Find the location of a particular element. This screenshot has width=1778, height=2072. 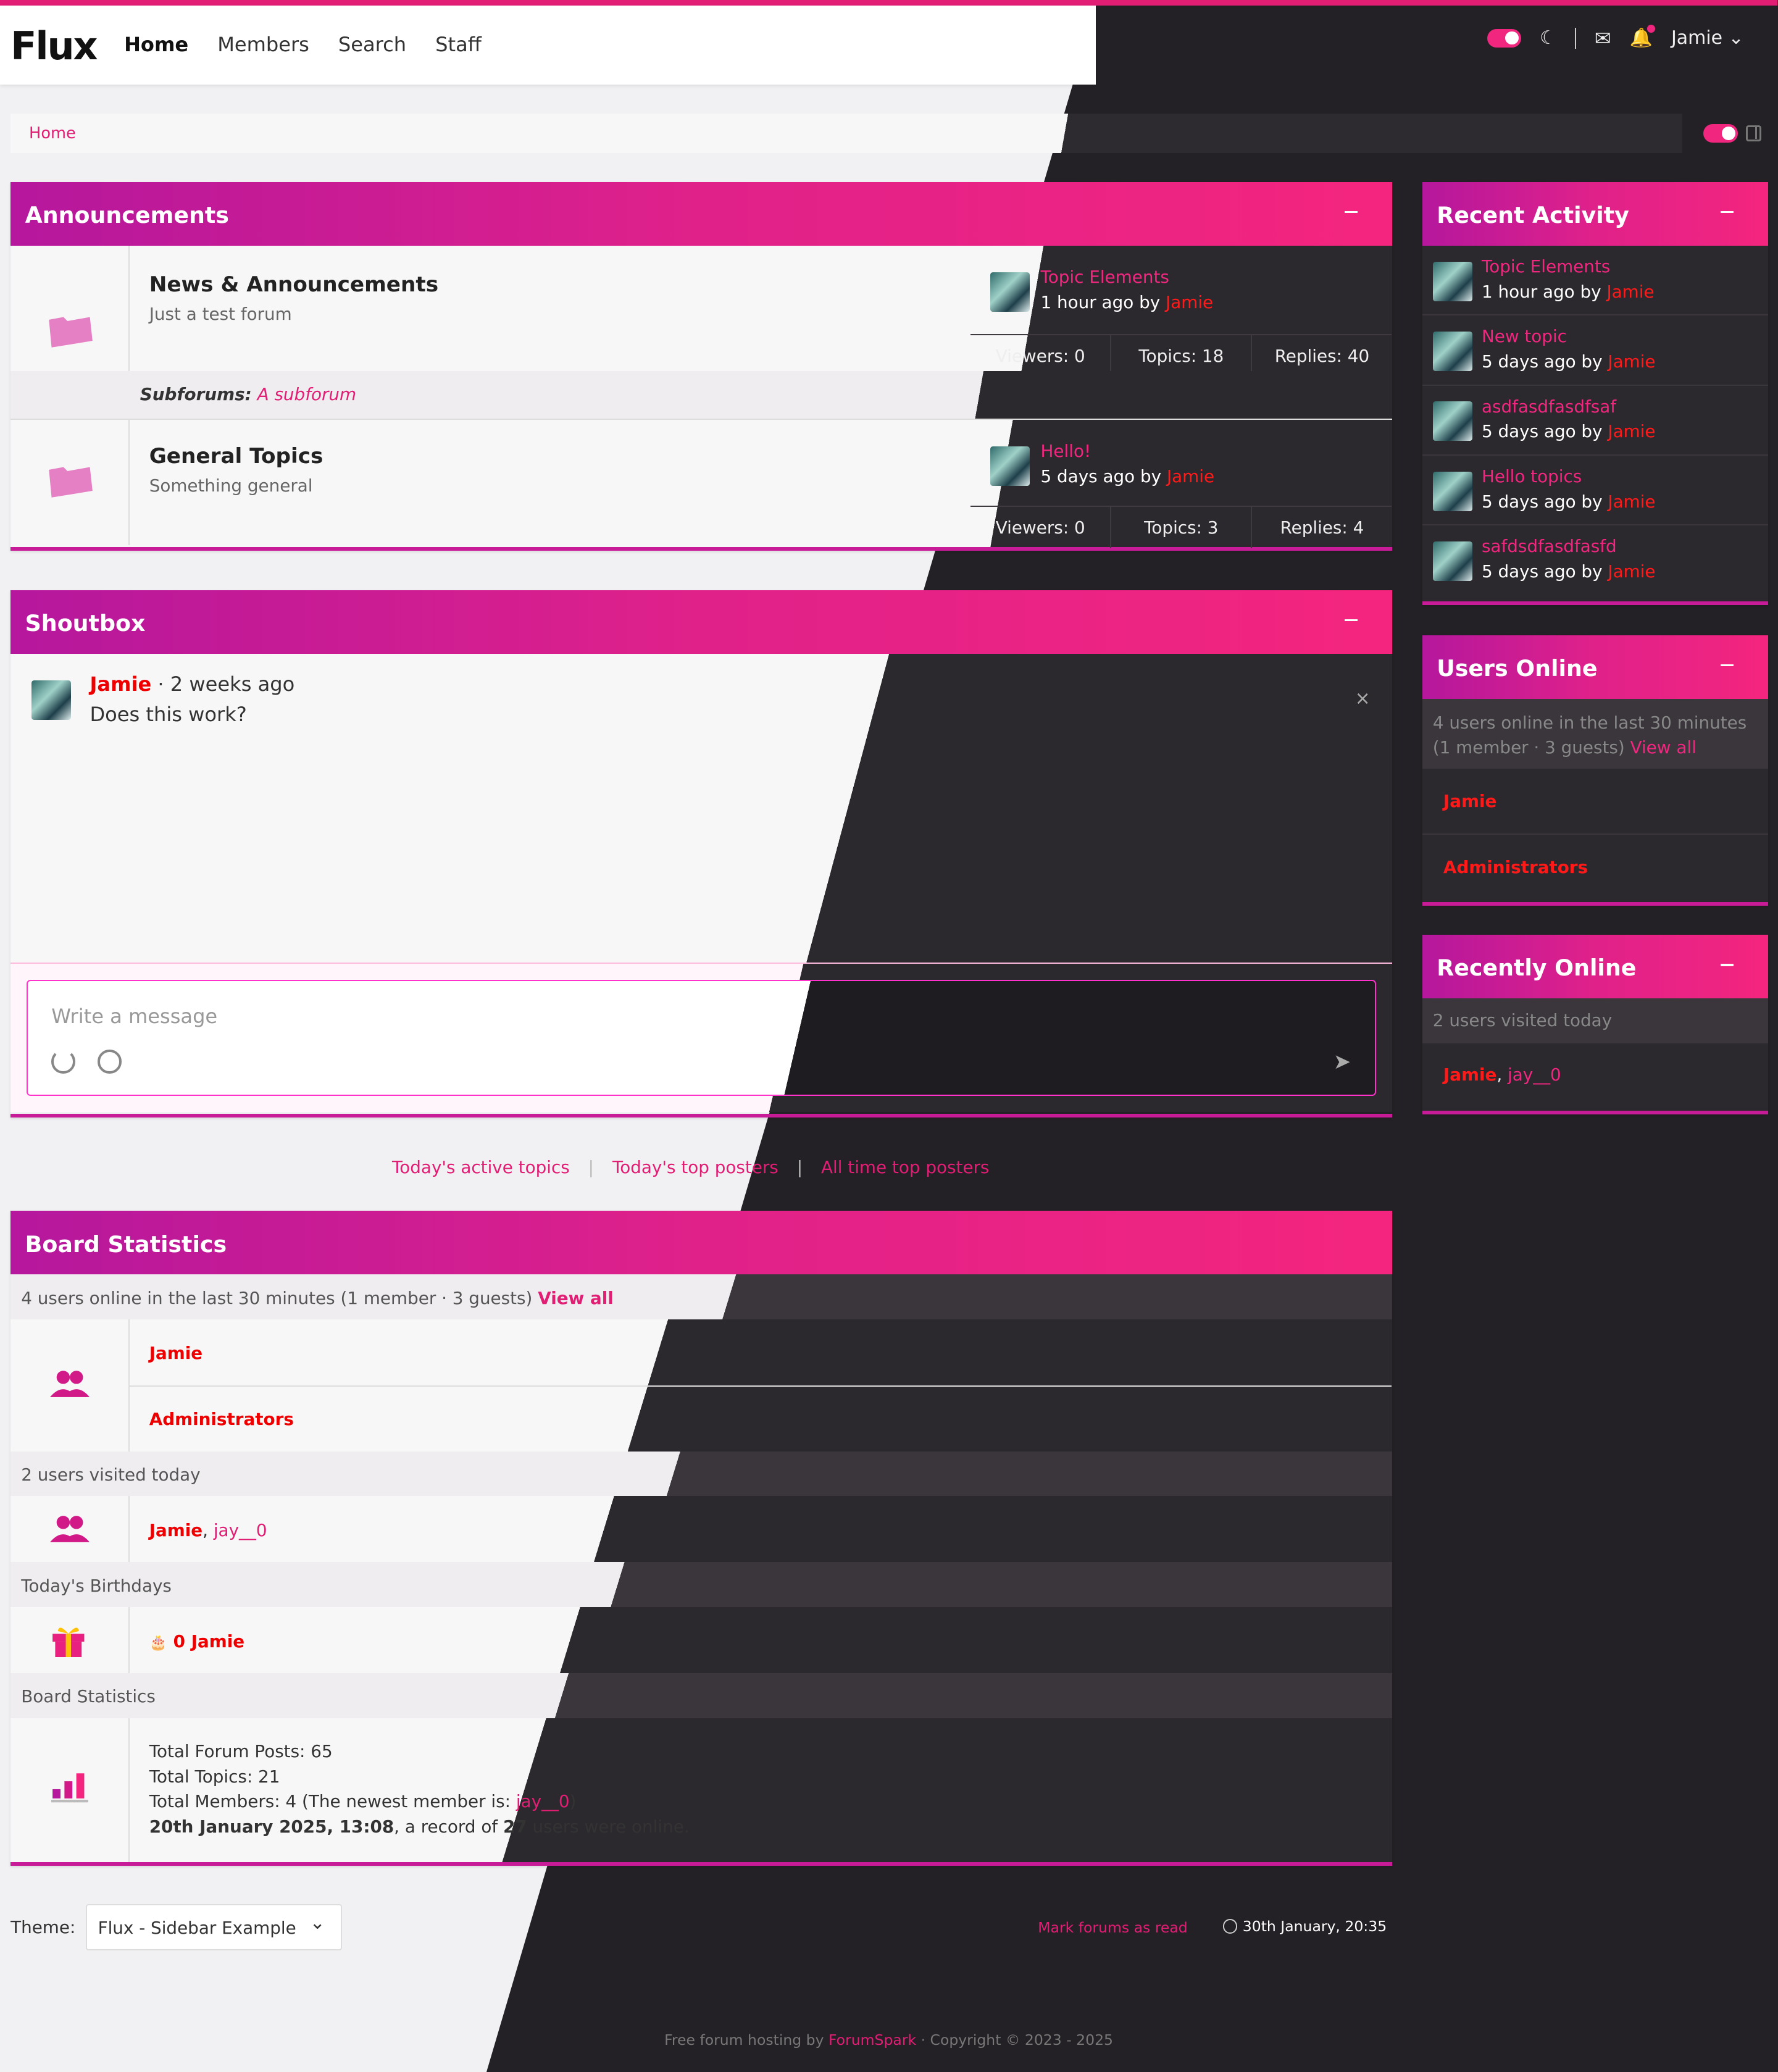

newest-member: jay__0 is located at coordinates (543, 1801).